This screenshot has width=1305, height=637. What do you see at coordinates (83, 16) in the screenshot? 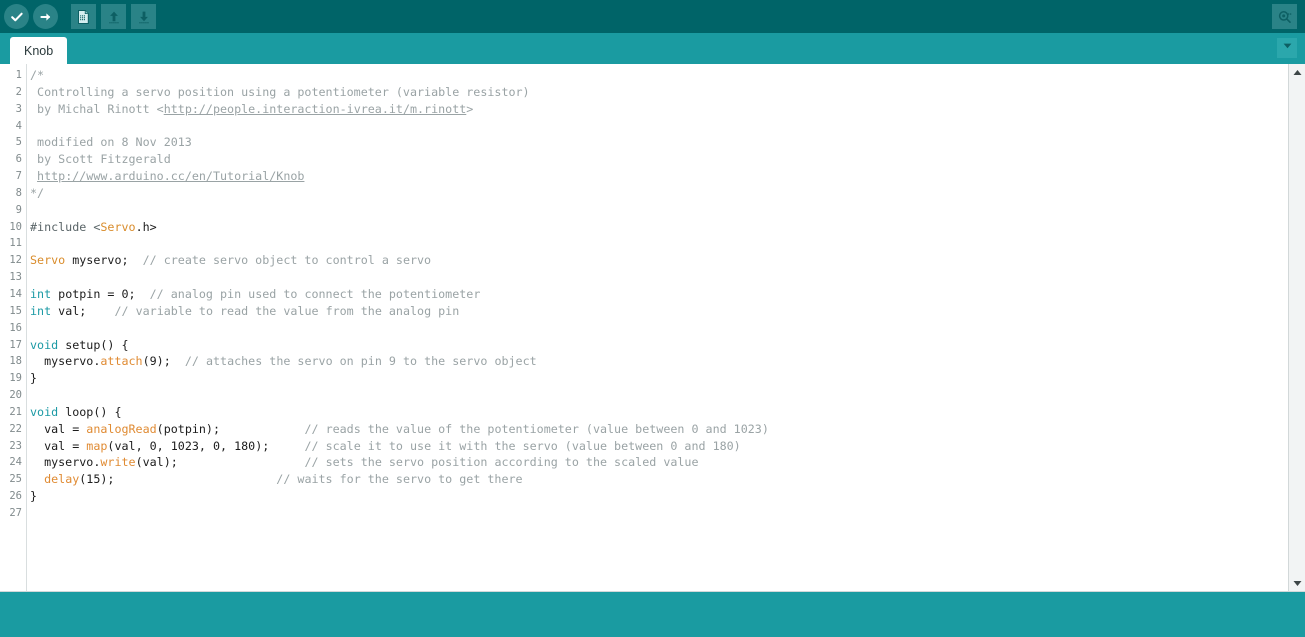
I see `new-button` at bounding box center [83, 16].